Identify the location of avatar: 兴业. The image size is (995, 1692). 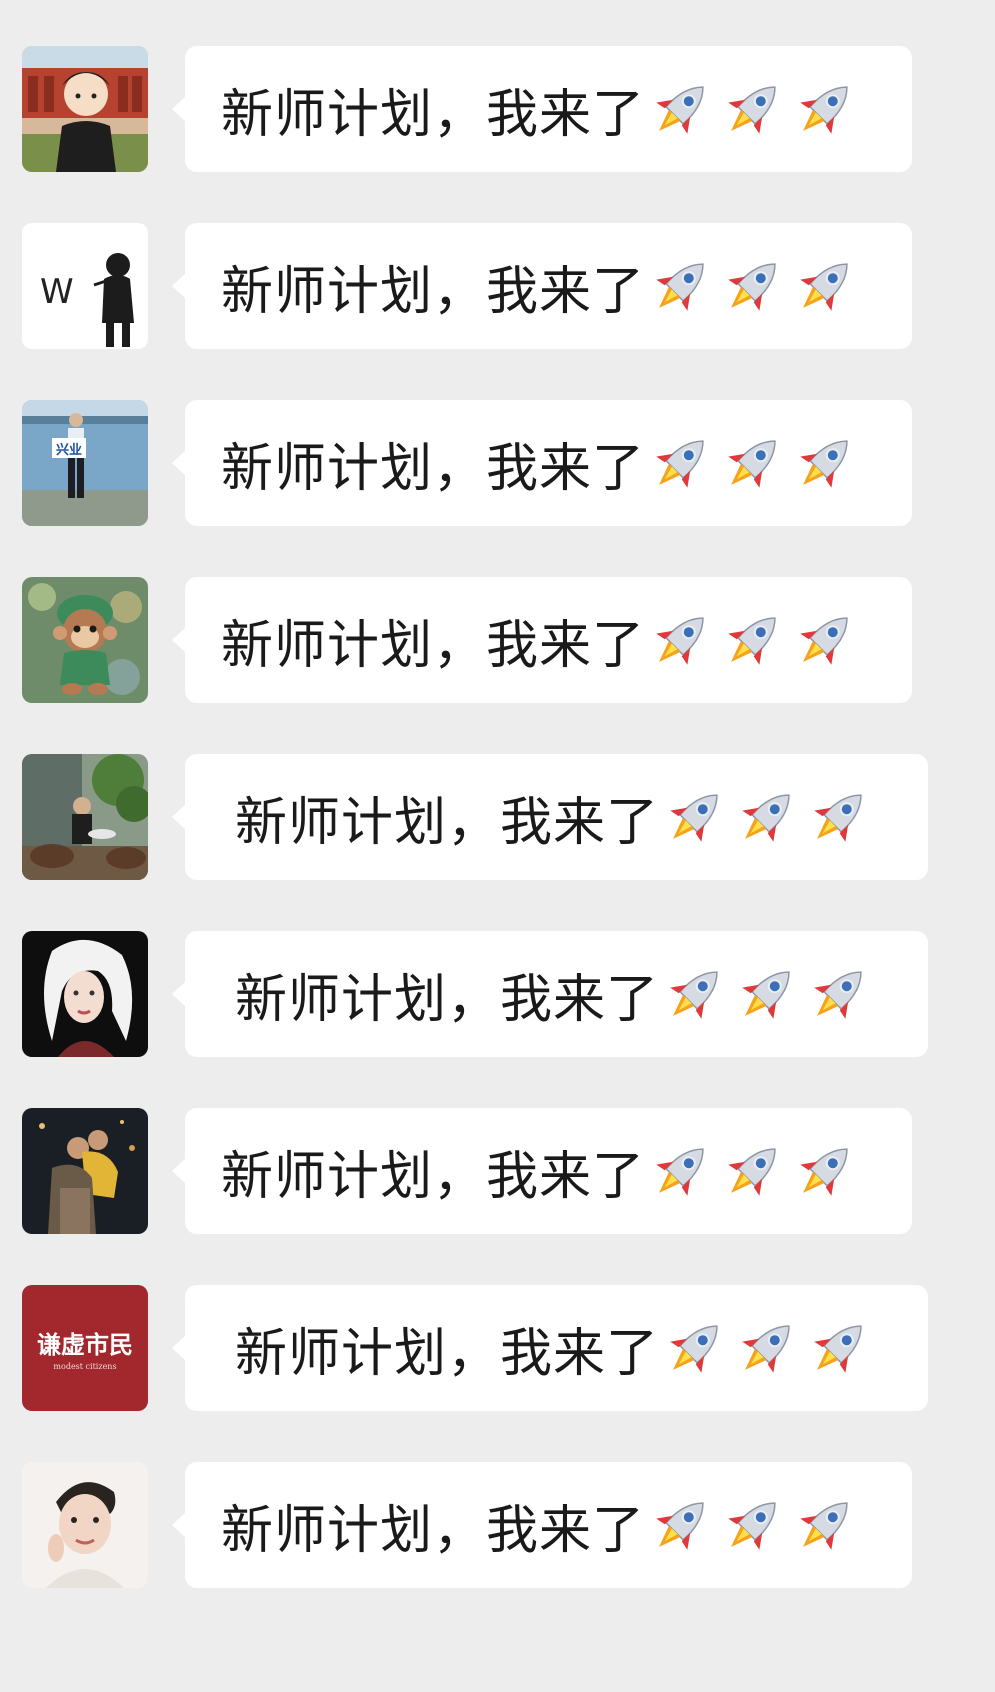
(85, 463).